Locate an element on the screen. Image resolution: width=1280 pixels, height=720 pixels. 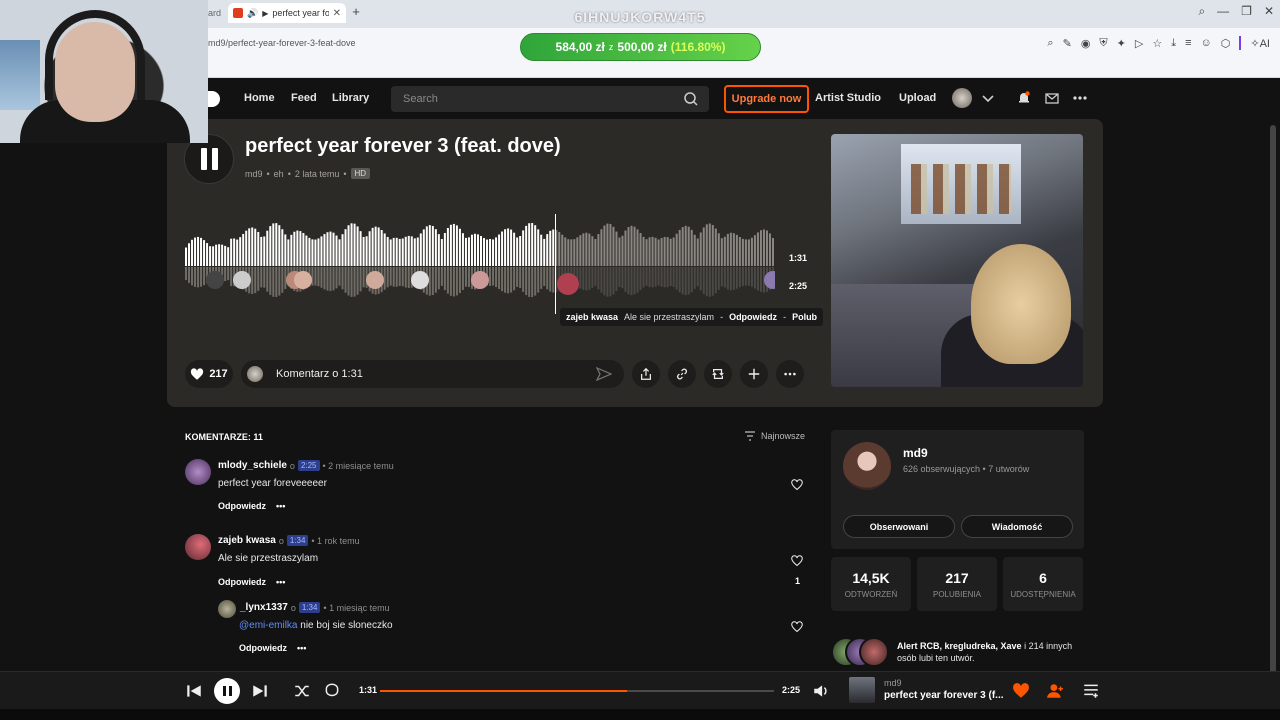
bell-icon is located at coordinates (1024, 98).